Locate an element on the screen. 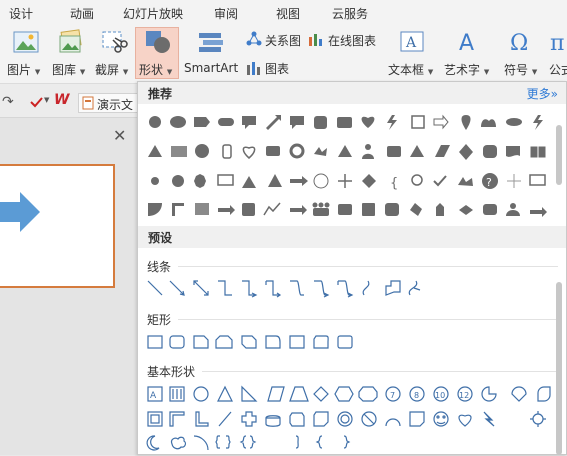 Image resolution: width=567 pixels, height=456 pixels. formula-label: 公式 is located at coordinates (558, 70).